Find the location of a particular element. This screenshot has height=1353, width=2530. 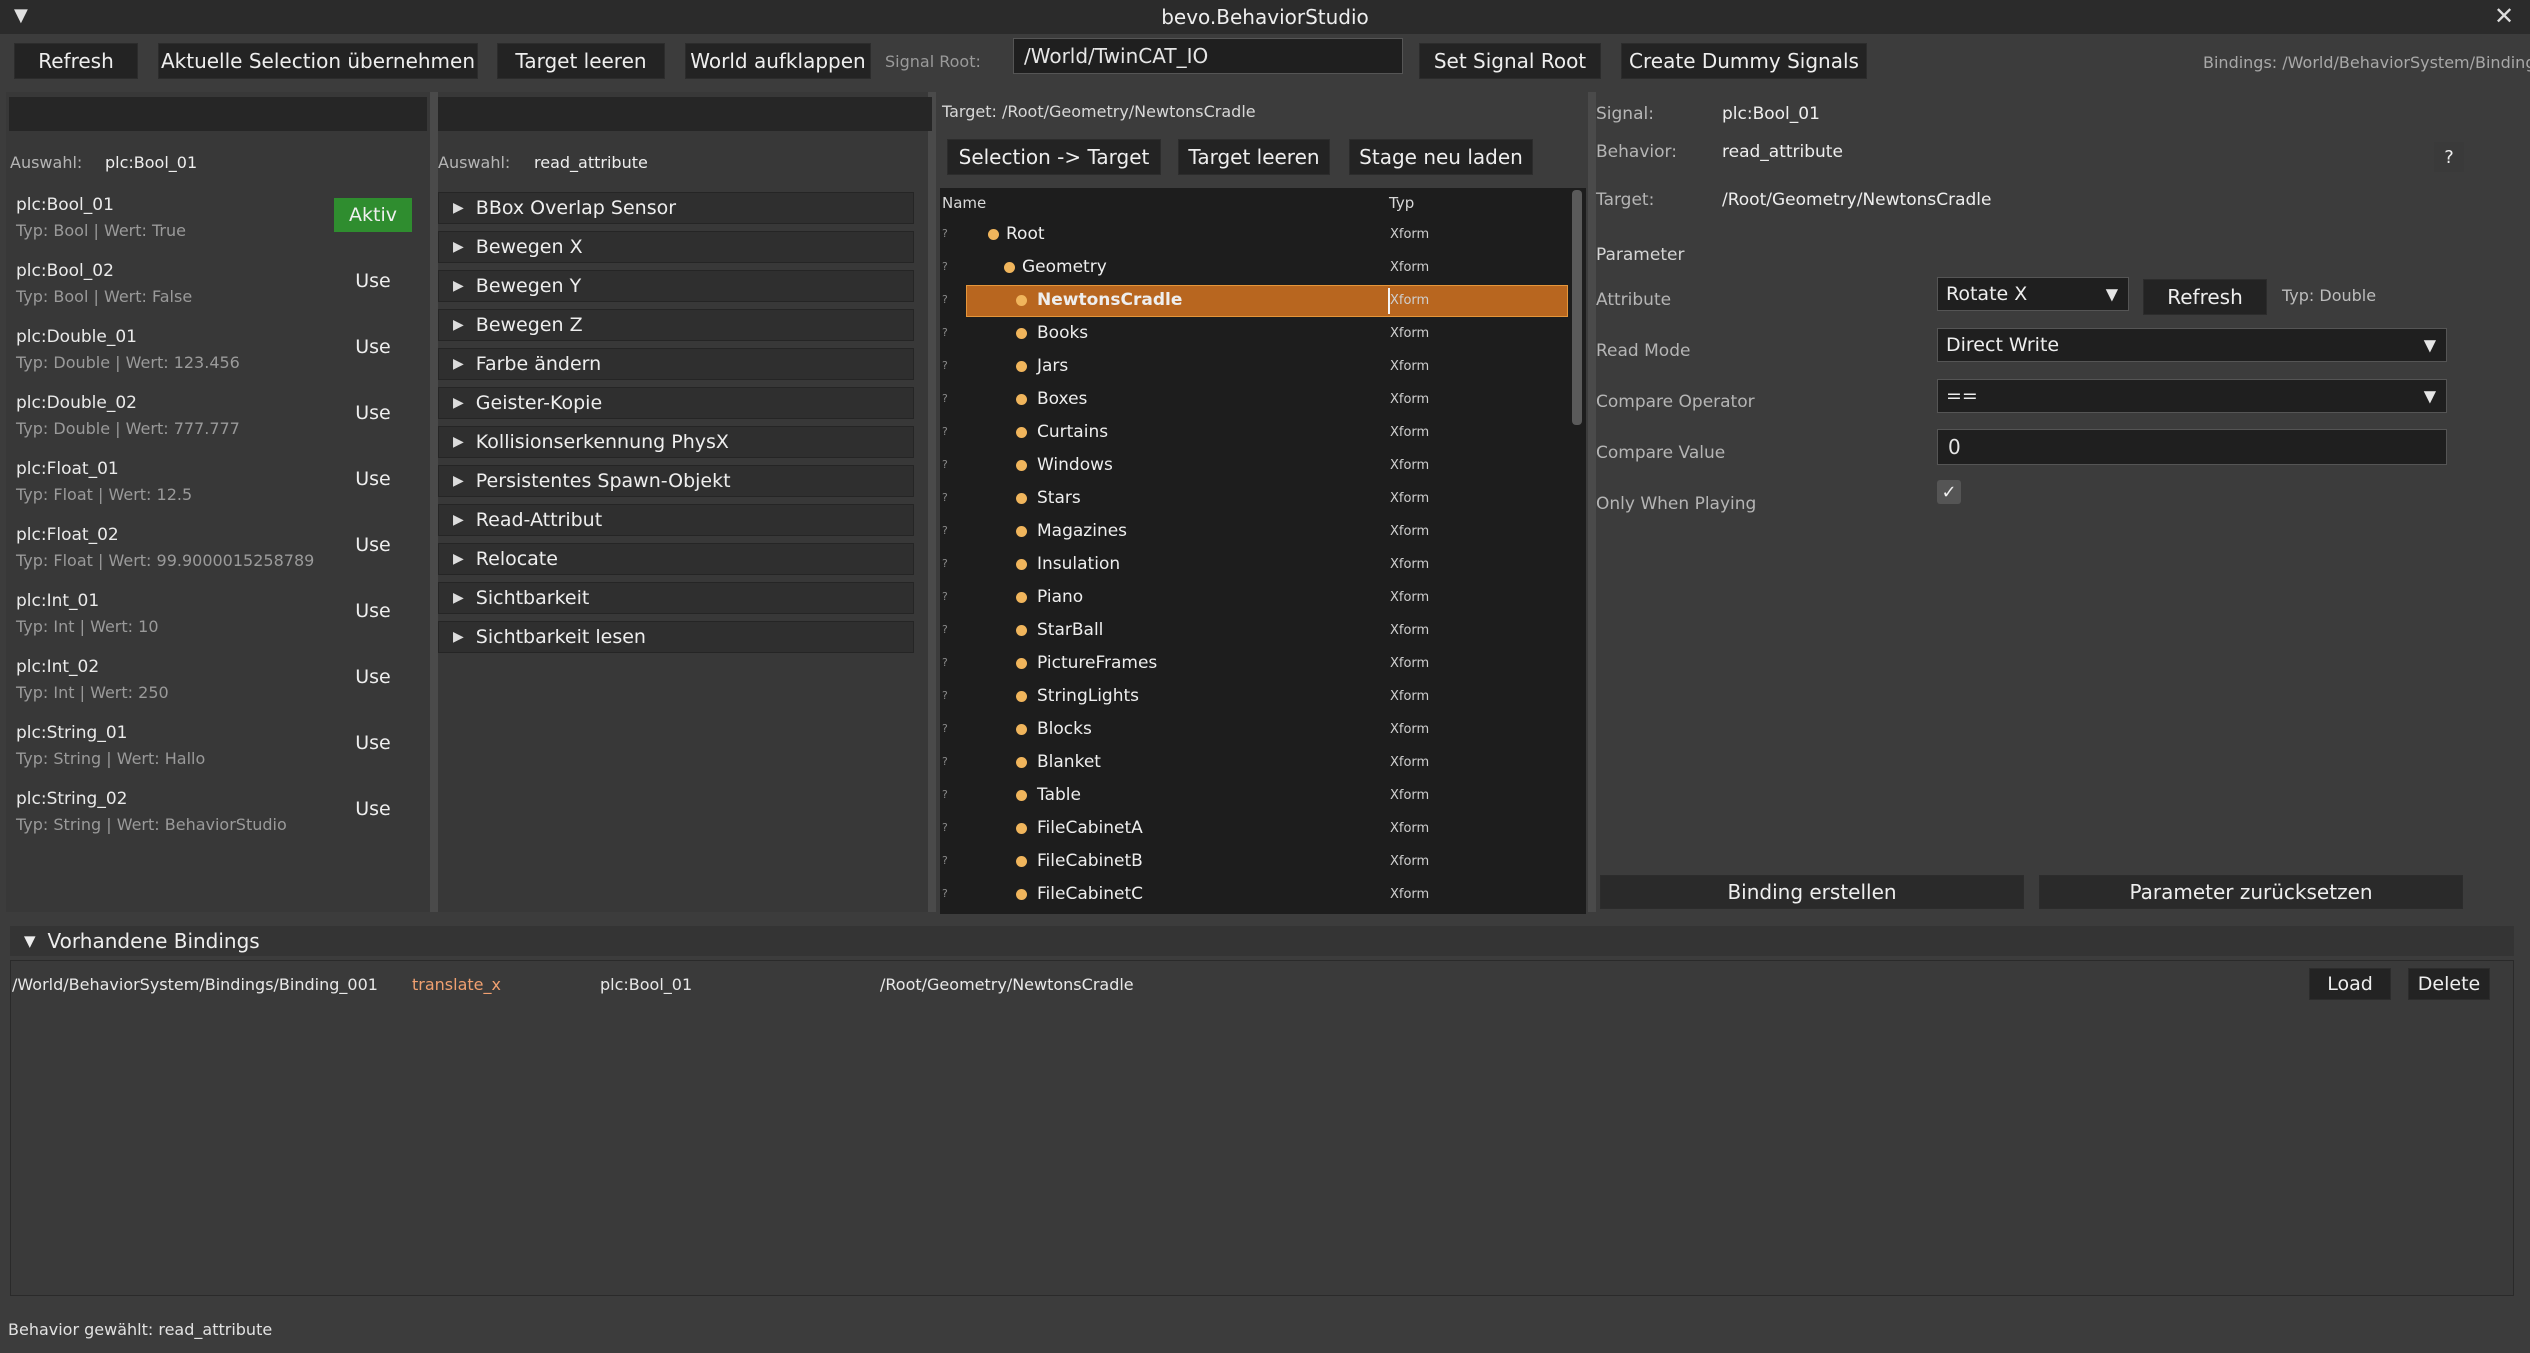

stage-row: ? FileCabinetB Xform is located at coordinates (1257, 862).